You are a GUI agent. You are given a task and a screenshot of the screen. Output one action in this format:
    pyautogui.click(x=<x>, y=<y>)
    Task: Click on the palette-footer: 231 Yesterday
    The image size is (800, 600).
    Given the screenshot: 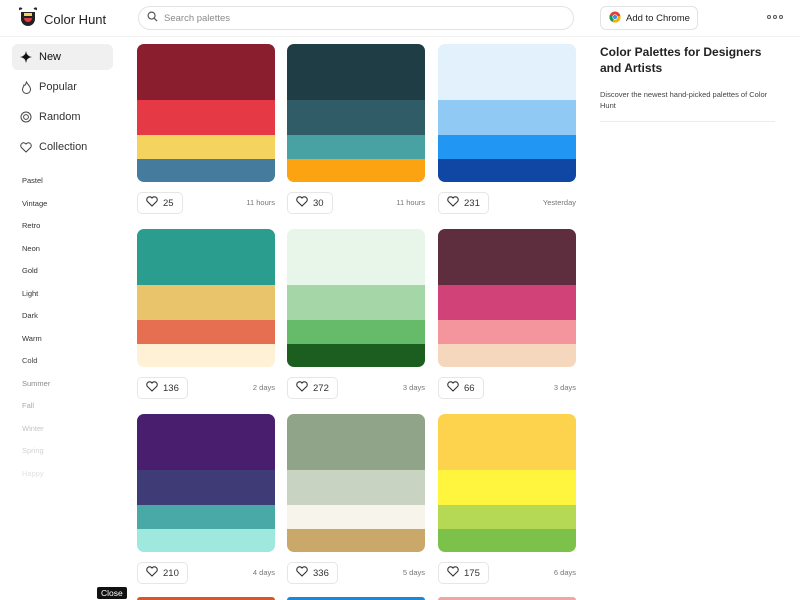 What is the action you would take?
    pyautogui.click(x=507, y=204)
    